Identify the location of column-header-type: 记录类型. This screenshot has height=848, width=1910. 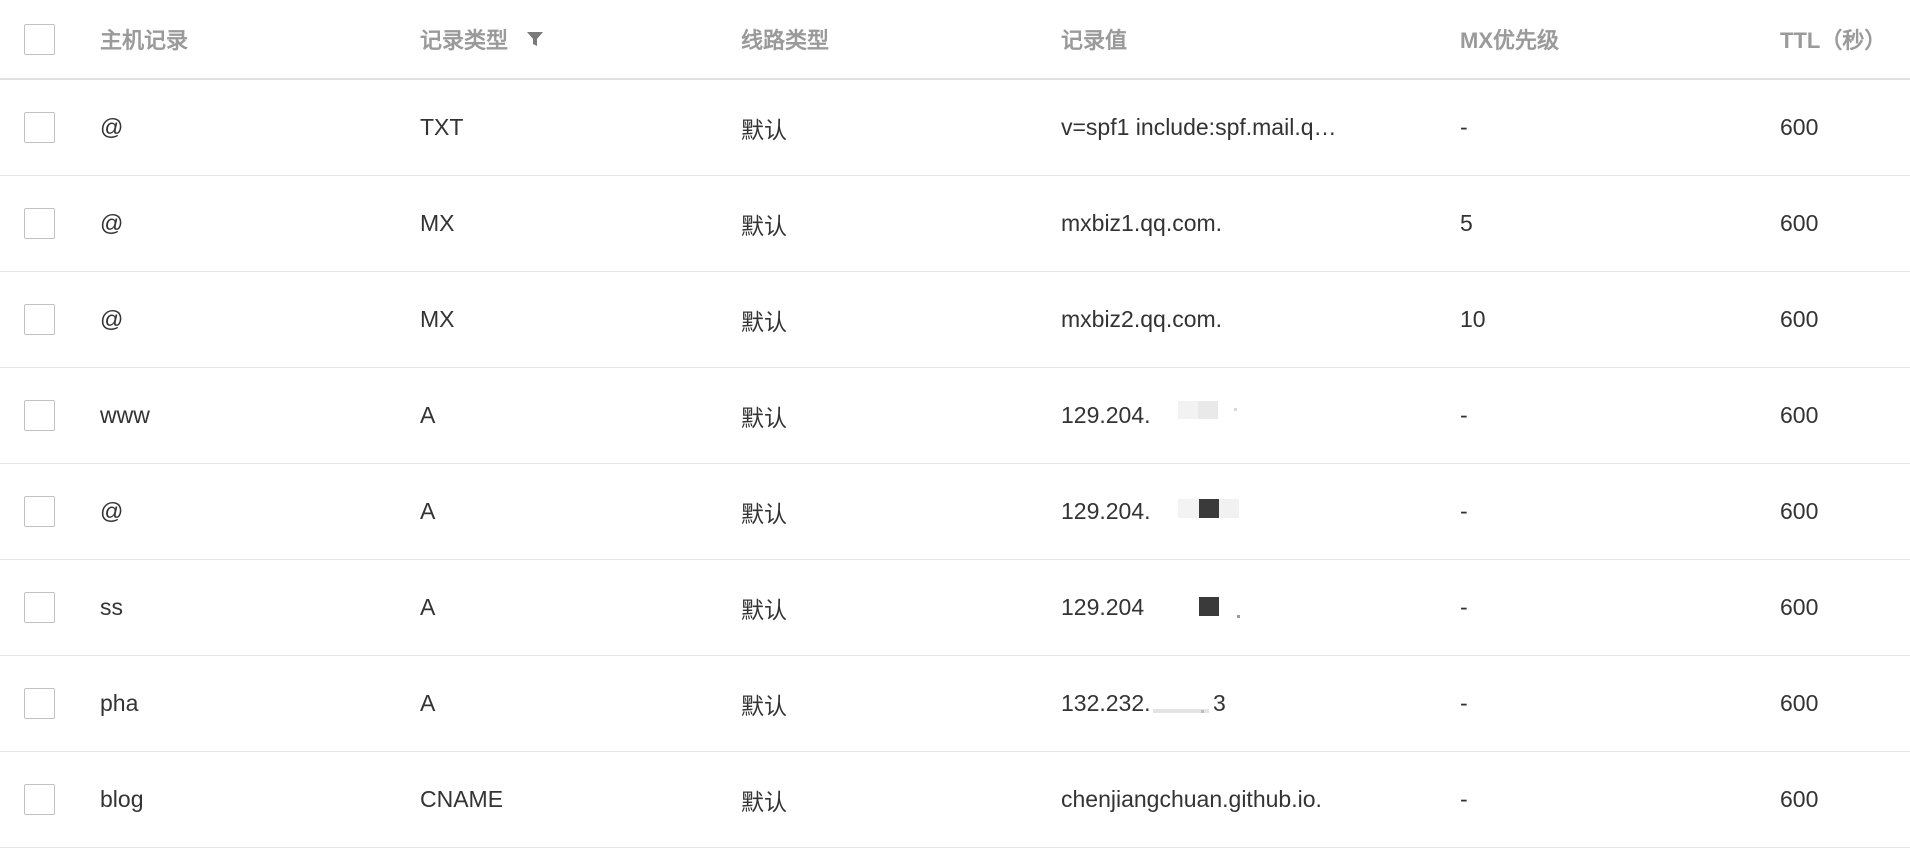
(464, 40).